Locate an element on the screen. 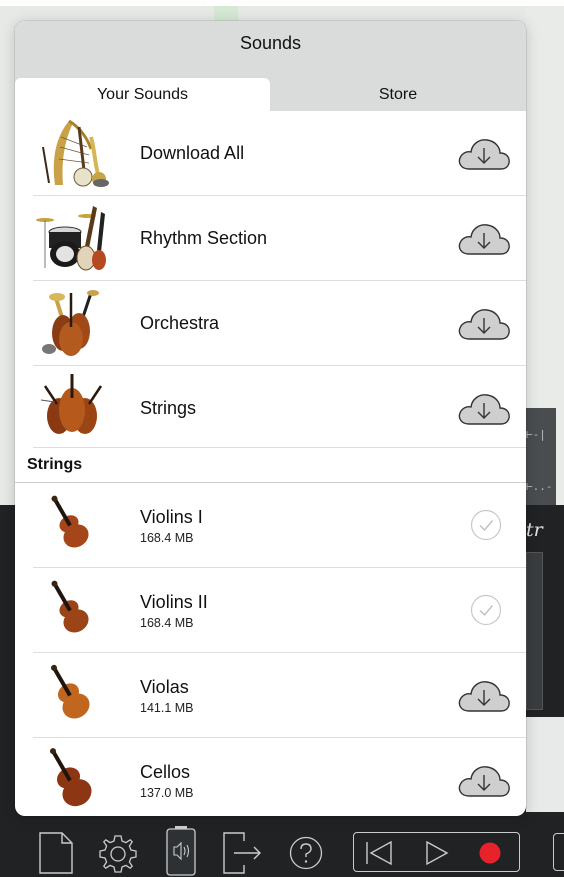 This screenshot has width=564, height=877. help-icon is located at coordinates (306, 853).